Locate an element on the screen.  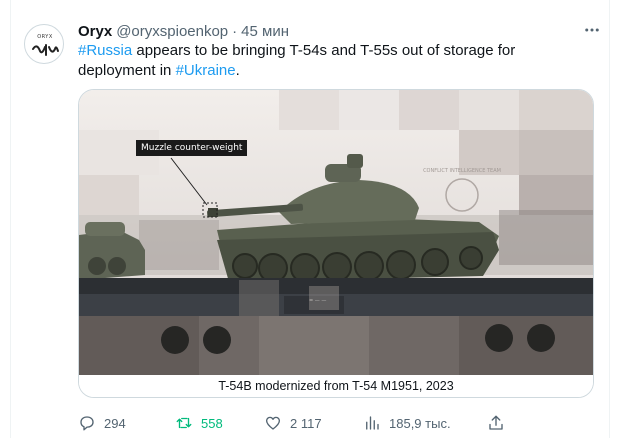
muzzle-counter-weight-label: Muzzle counter-weight is located at coordinates (192, 148).